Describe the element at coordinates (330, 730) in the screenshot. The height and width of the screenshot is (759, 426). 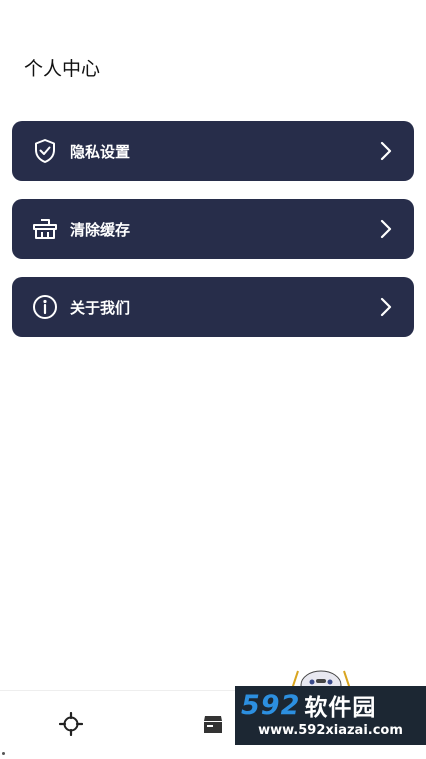
I see `watermark-url: www.592xiazai.com` at that location.